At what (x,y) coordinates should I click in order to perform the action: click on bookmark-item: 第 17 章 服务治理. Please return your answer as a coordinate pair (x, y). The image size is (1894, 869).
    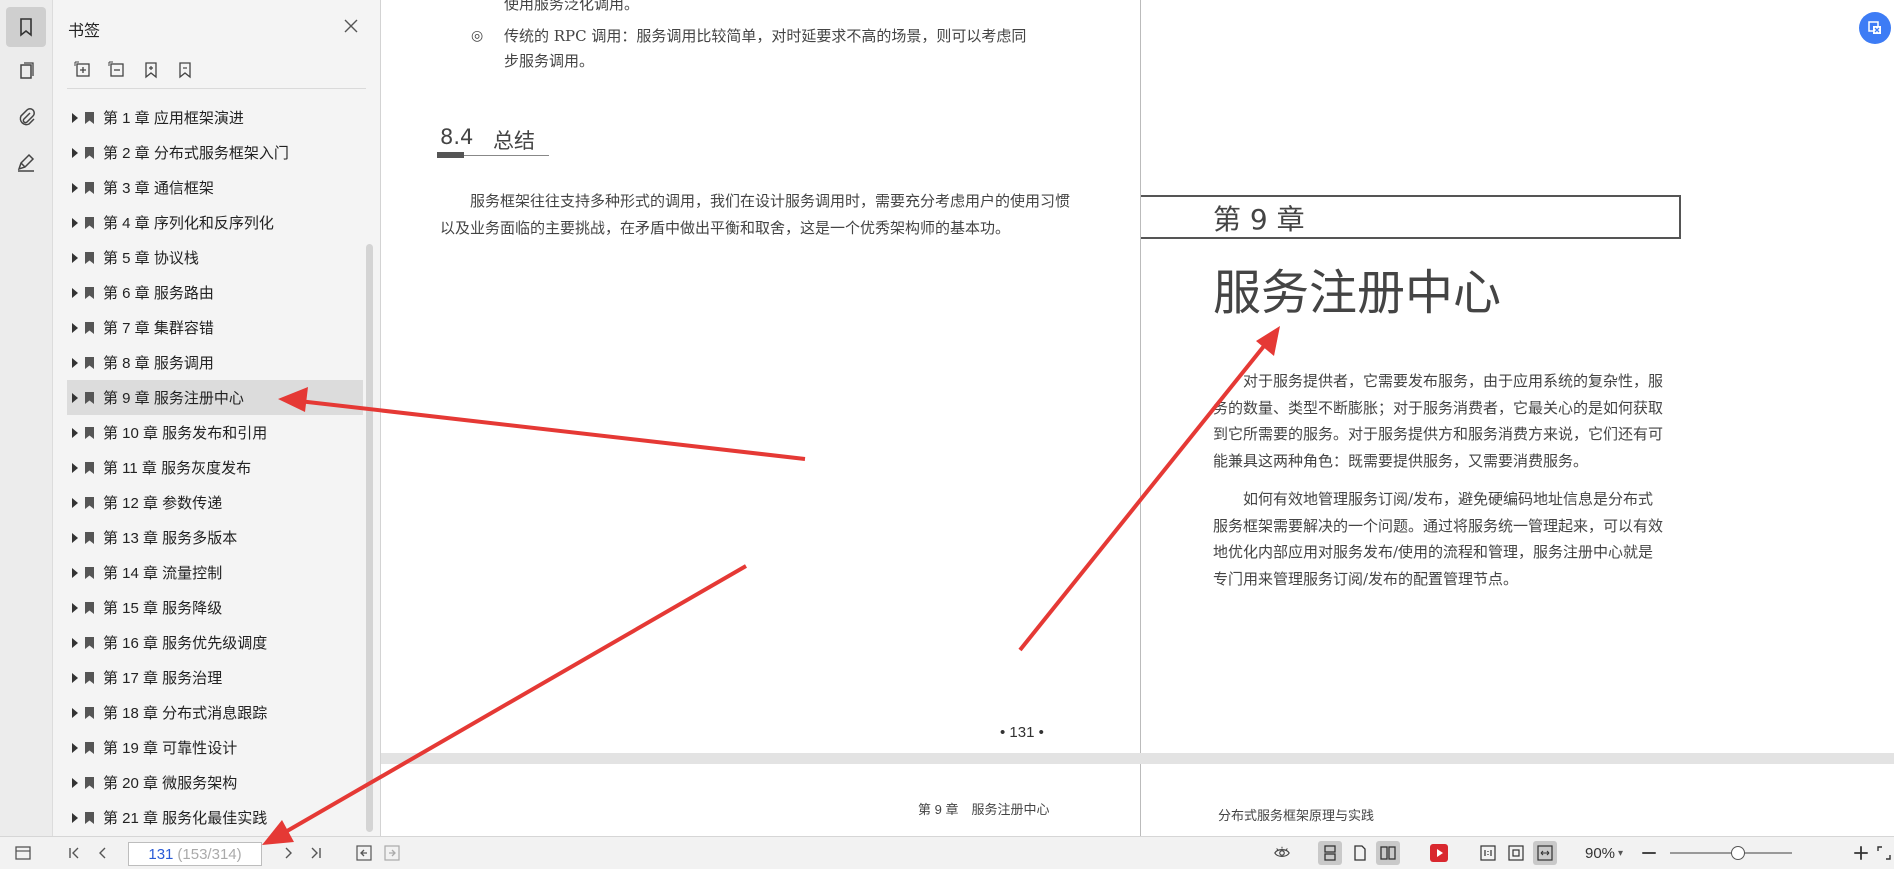
    Looking at the image, I should click on (215, 677).